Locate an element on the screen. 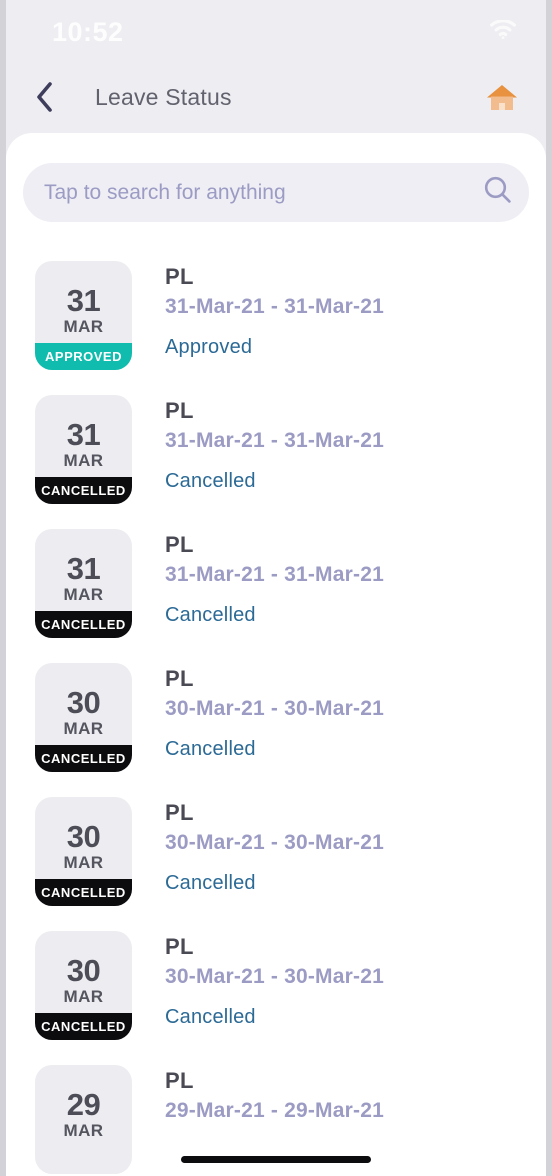  home-indicator is located at coordinates (276, 1159).